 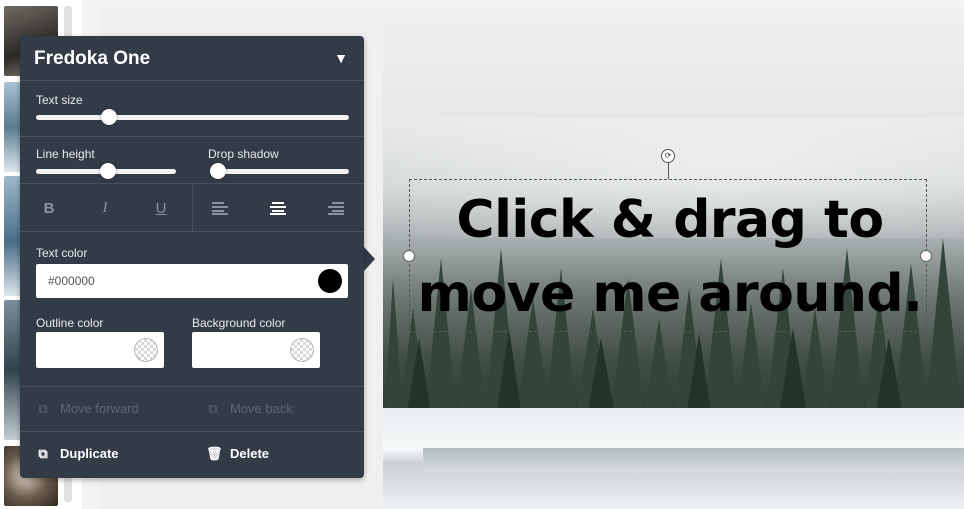 I want to click on background-color-label: Background color, so click(x=239, y=323).